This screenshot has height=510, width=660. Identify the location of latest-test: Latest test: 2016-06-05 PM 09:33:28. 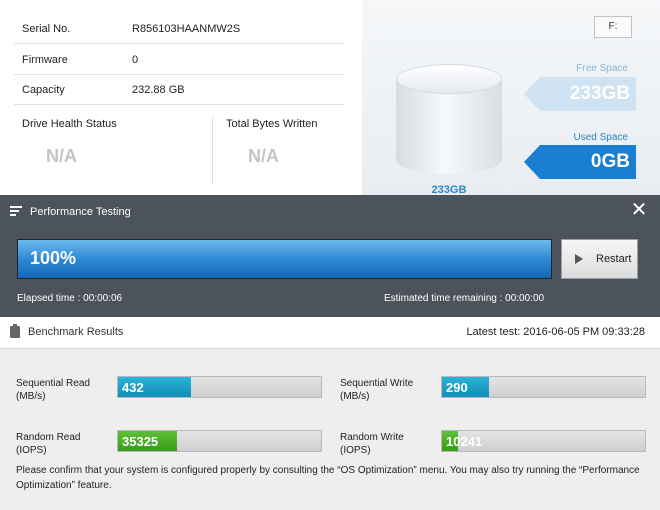
(555, 332).